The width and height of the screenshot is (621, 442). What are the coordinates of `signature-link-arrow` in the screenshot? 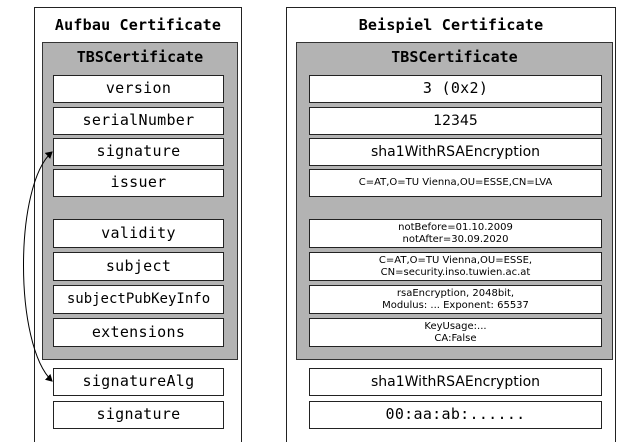 It's located at (38, 266).